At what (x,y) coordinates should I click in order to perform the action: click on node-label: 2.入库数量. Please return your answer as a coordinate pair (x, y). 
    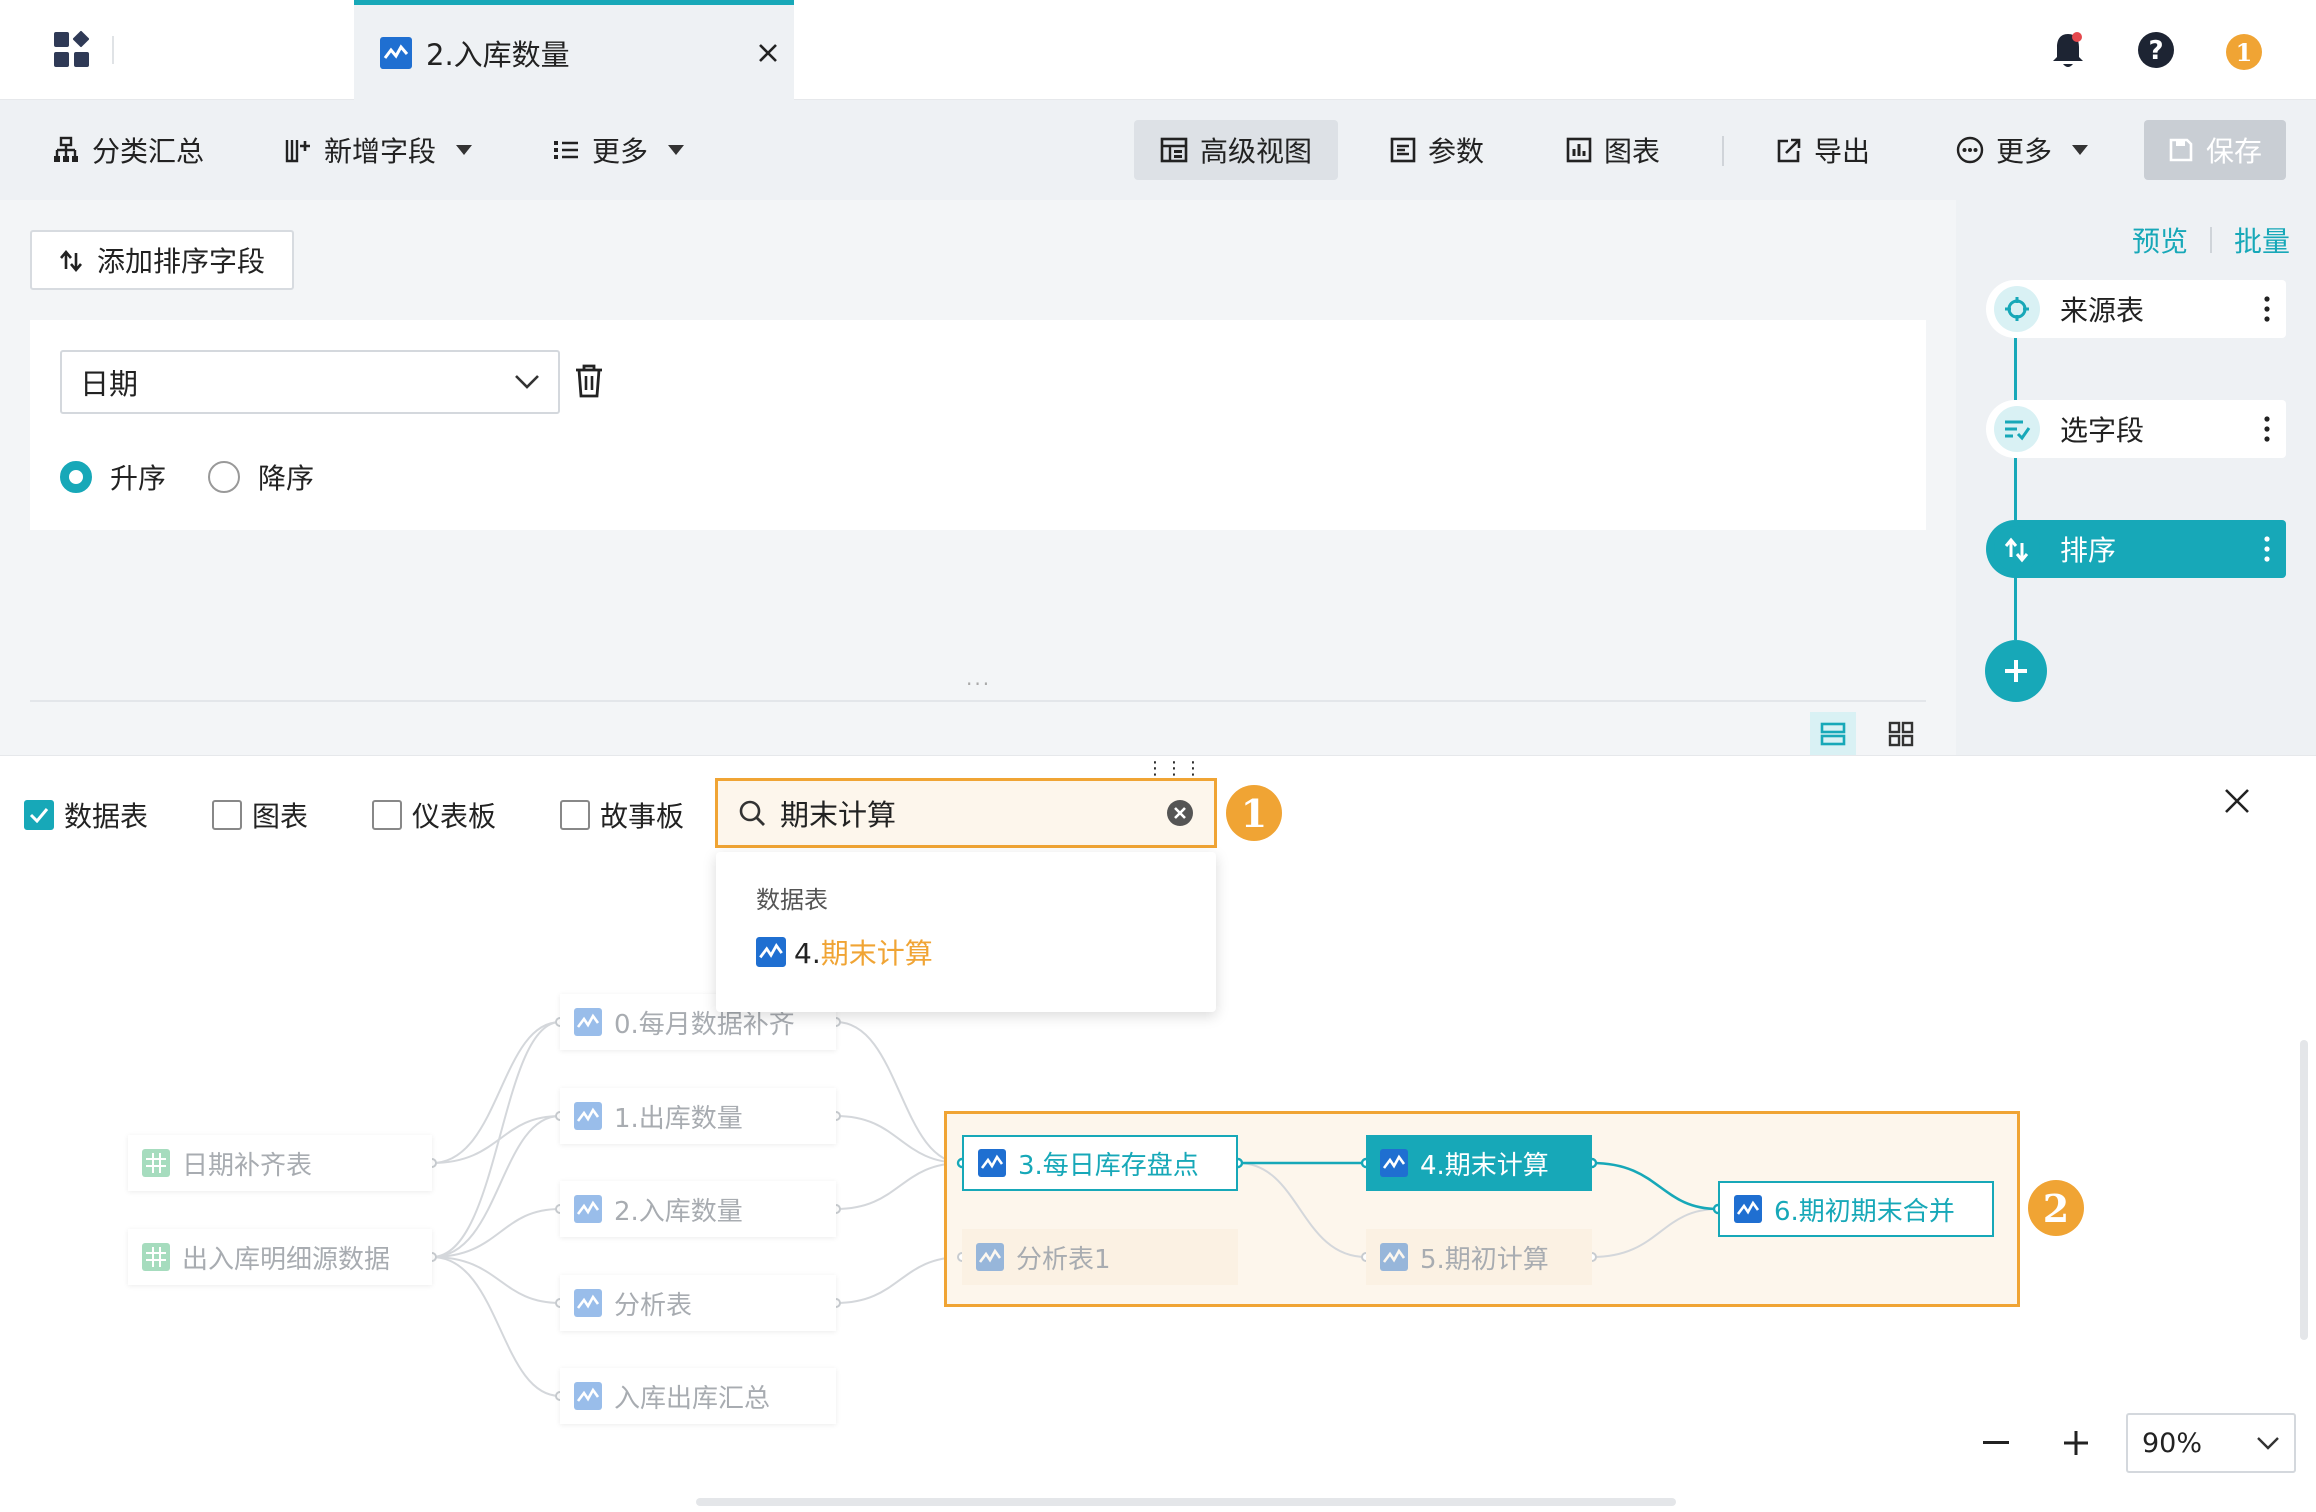
    Looking at the image, I should click on (678, 1211).